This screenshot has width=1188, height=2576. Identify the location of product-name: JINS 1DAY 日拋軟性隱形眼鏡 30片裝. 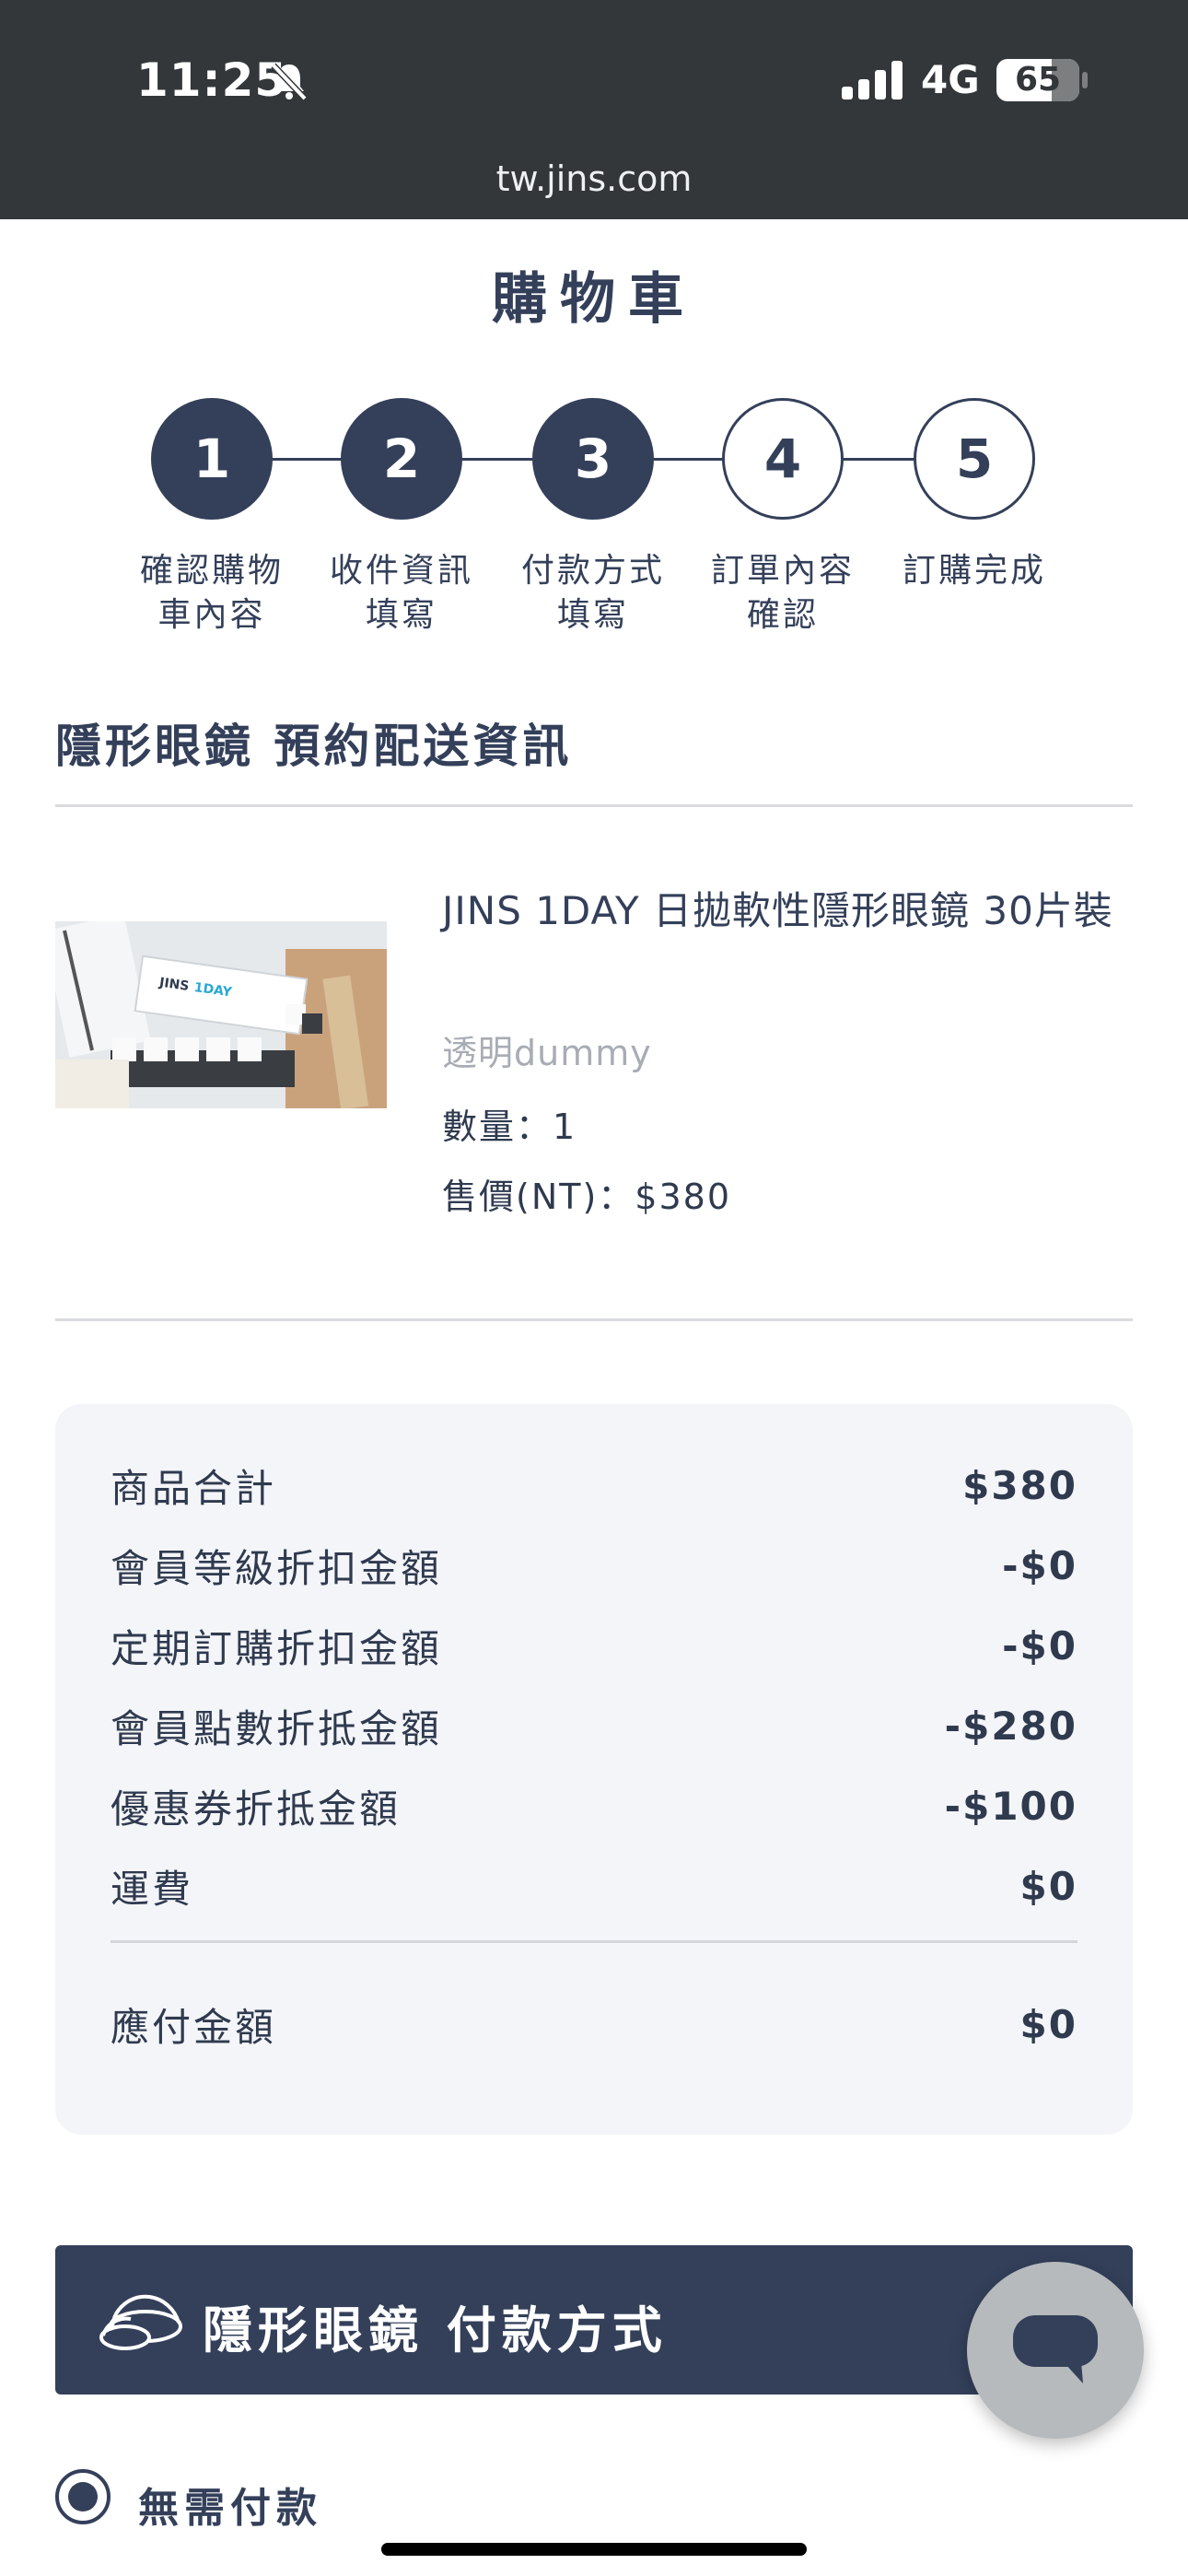
(783, 911).